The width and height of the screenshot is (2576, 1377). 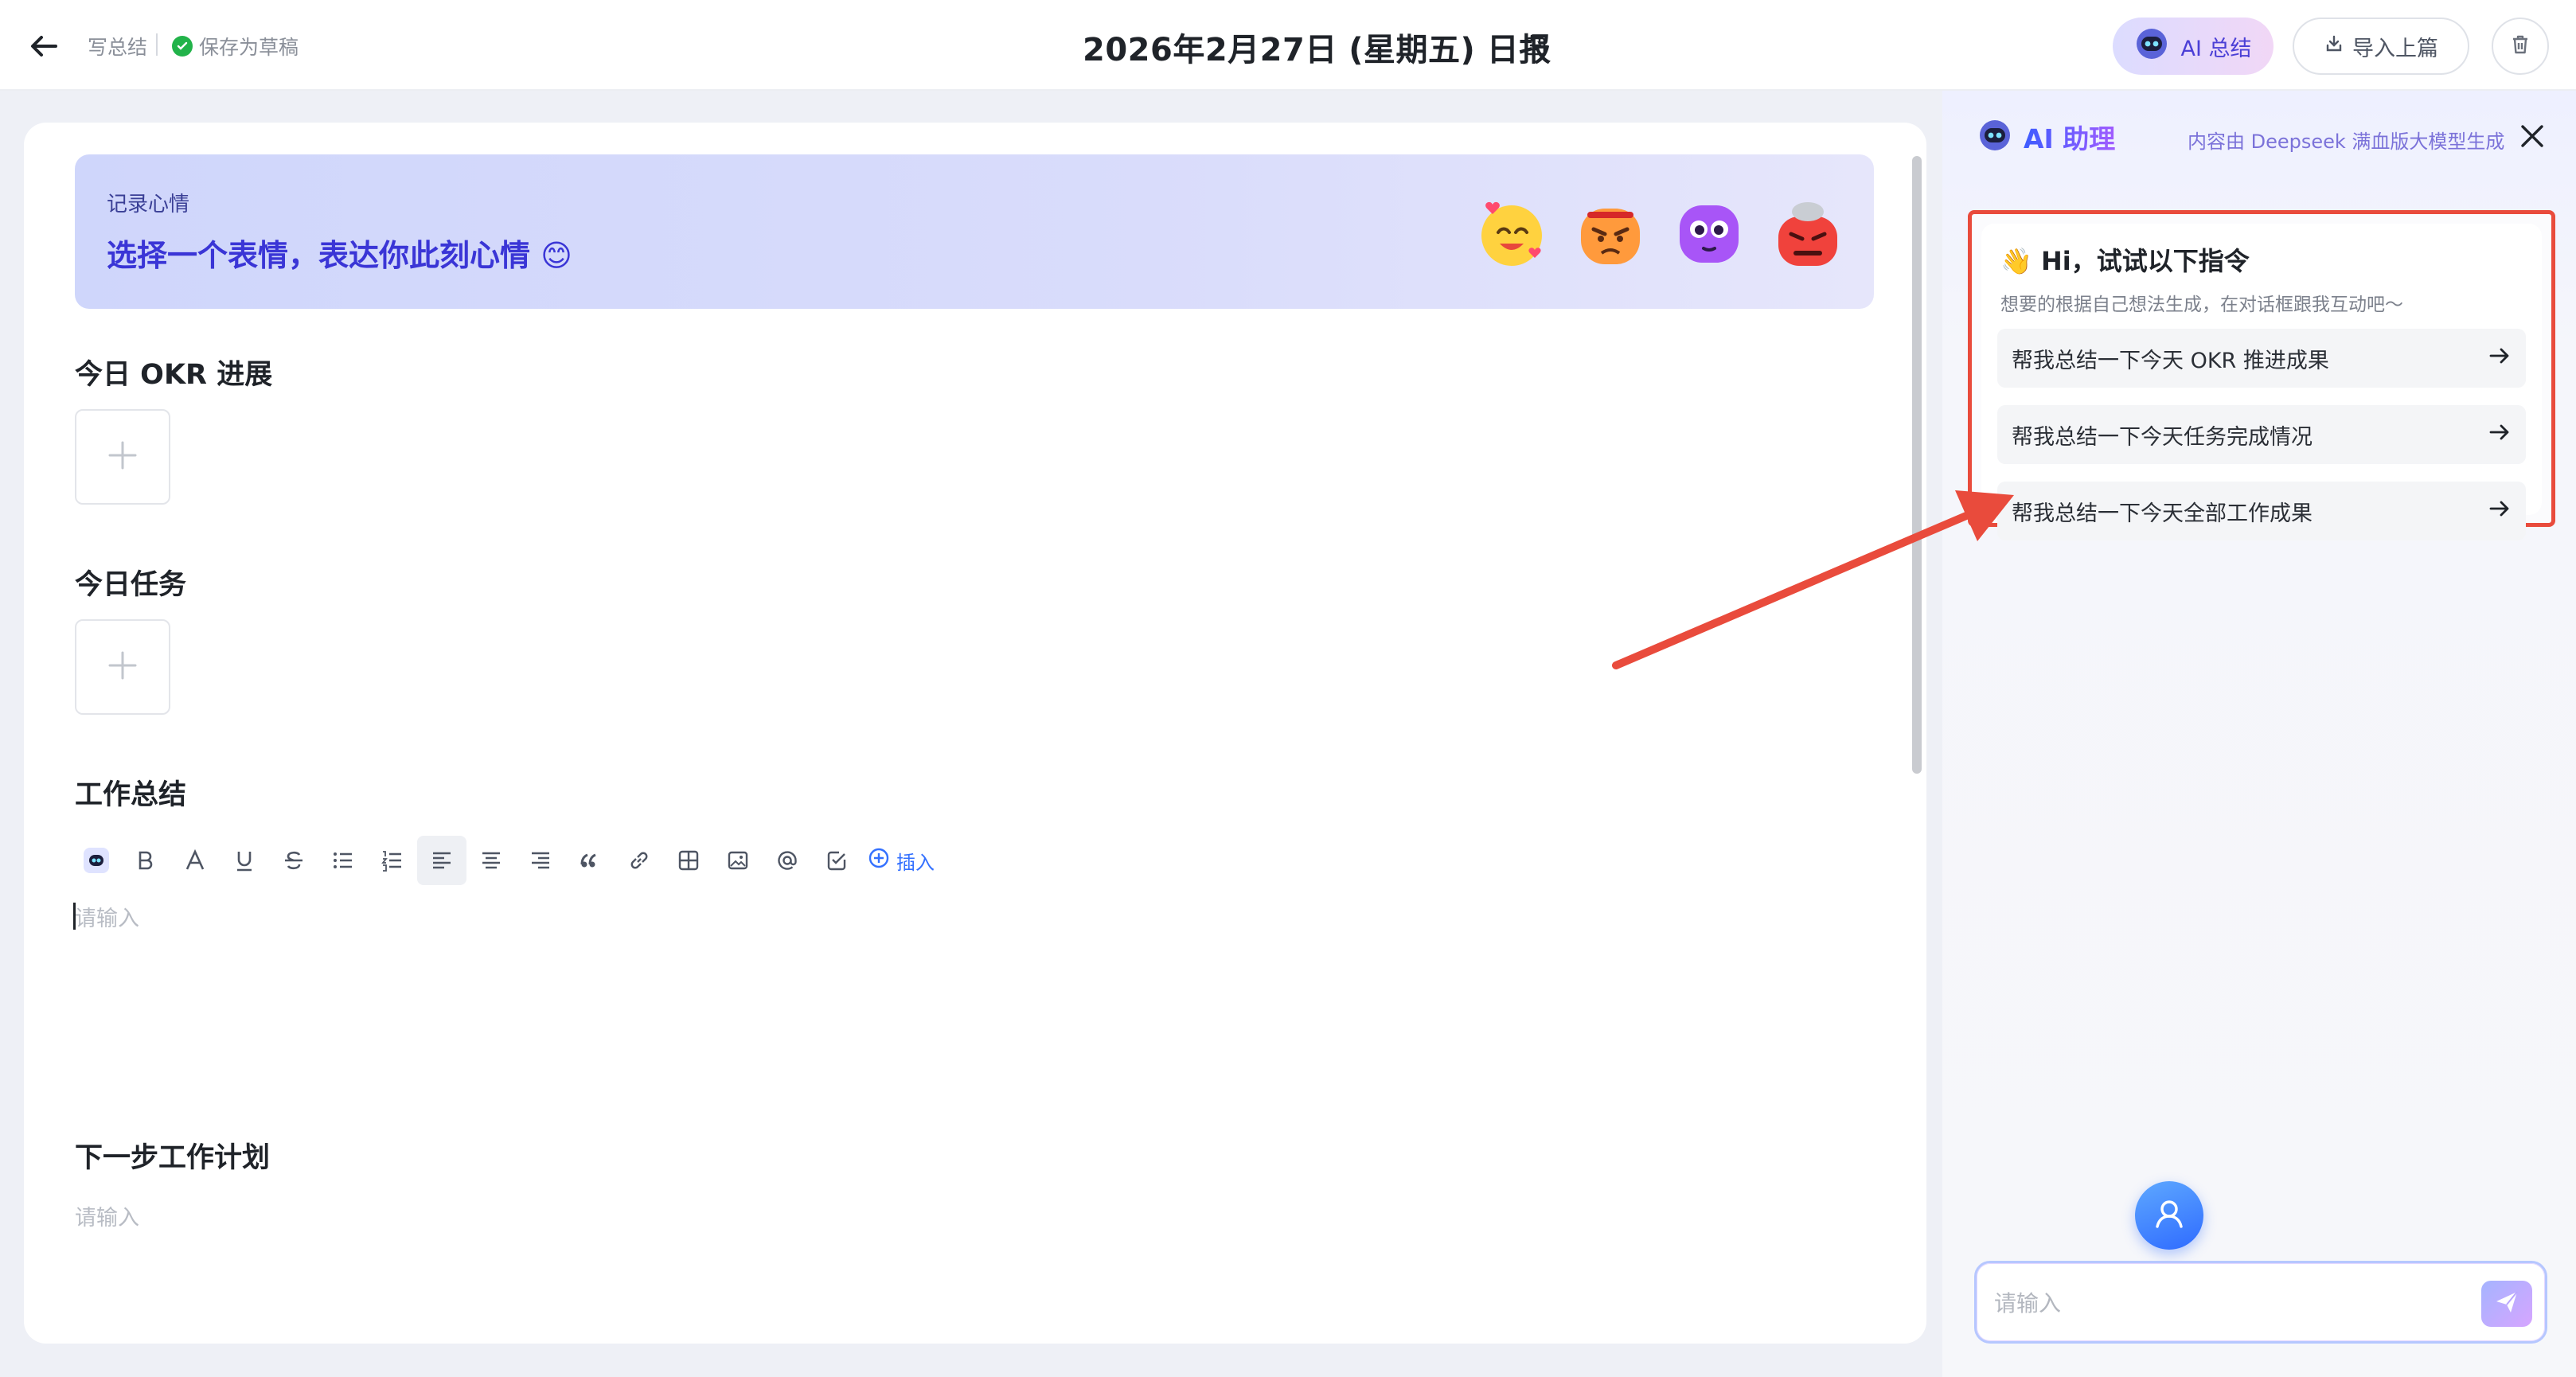 I want to click on align-right-icon, so click(x=540, y=860).